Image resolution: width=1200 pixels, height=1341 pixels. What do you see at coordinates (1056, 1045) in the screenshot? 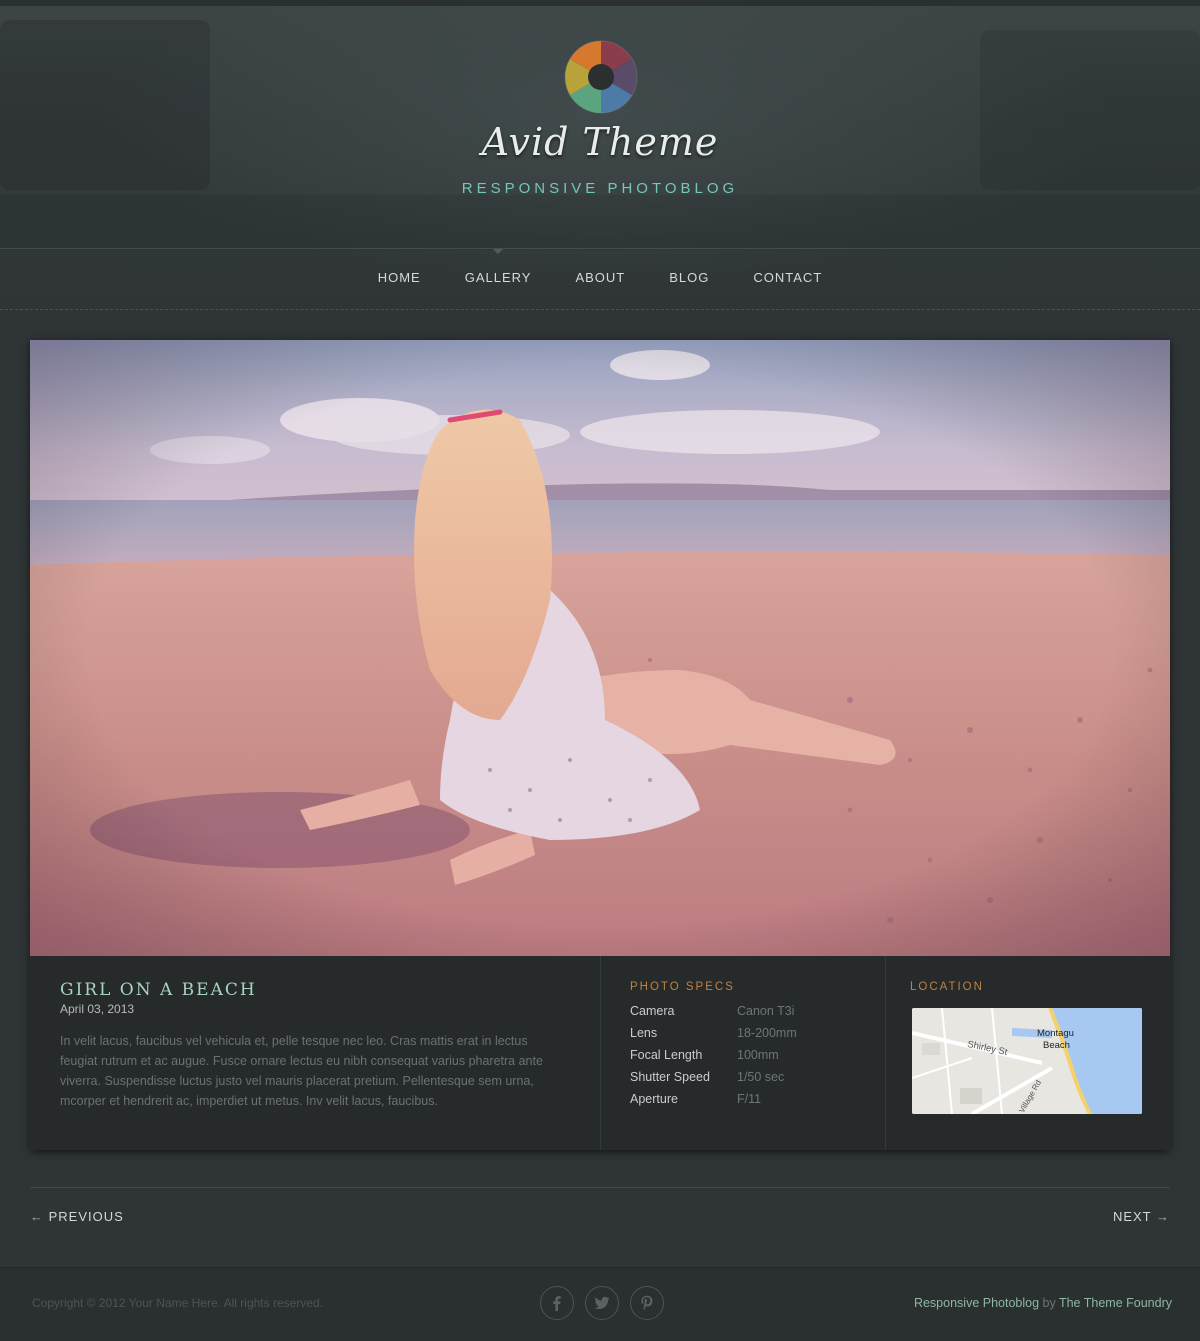
I see `map-label-place2: Beach` at bounding box center [1056, 1045].